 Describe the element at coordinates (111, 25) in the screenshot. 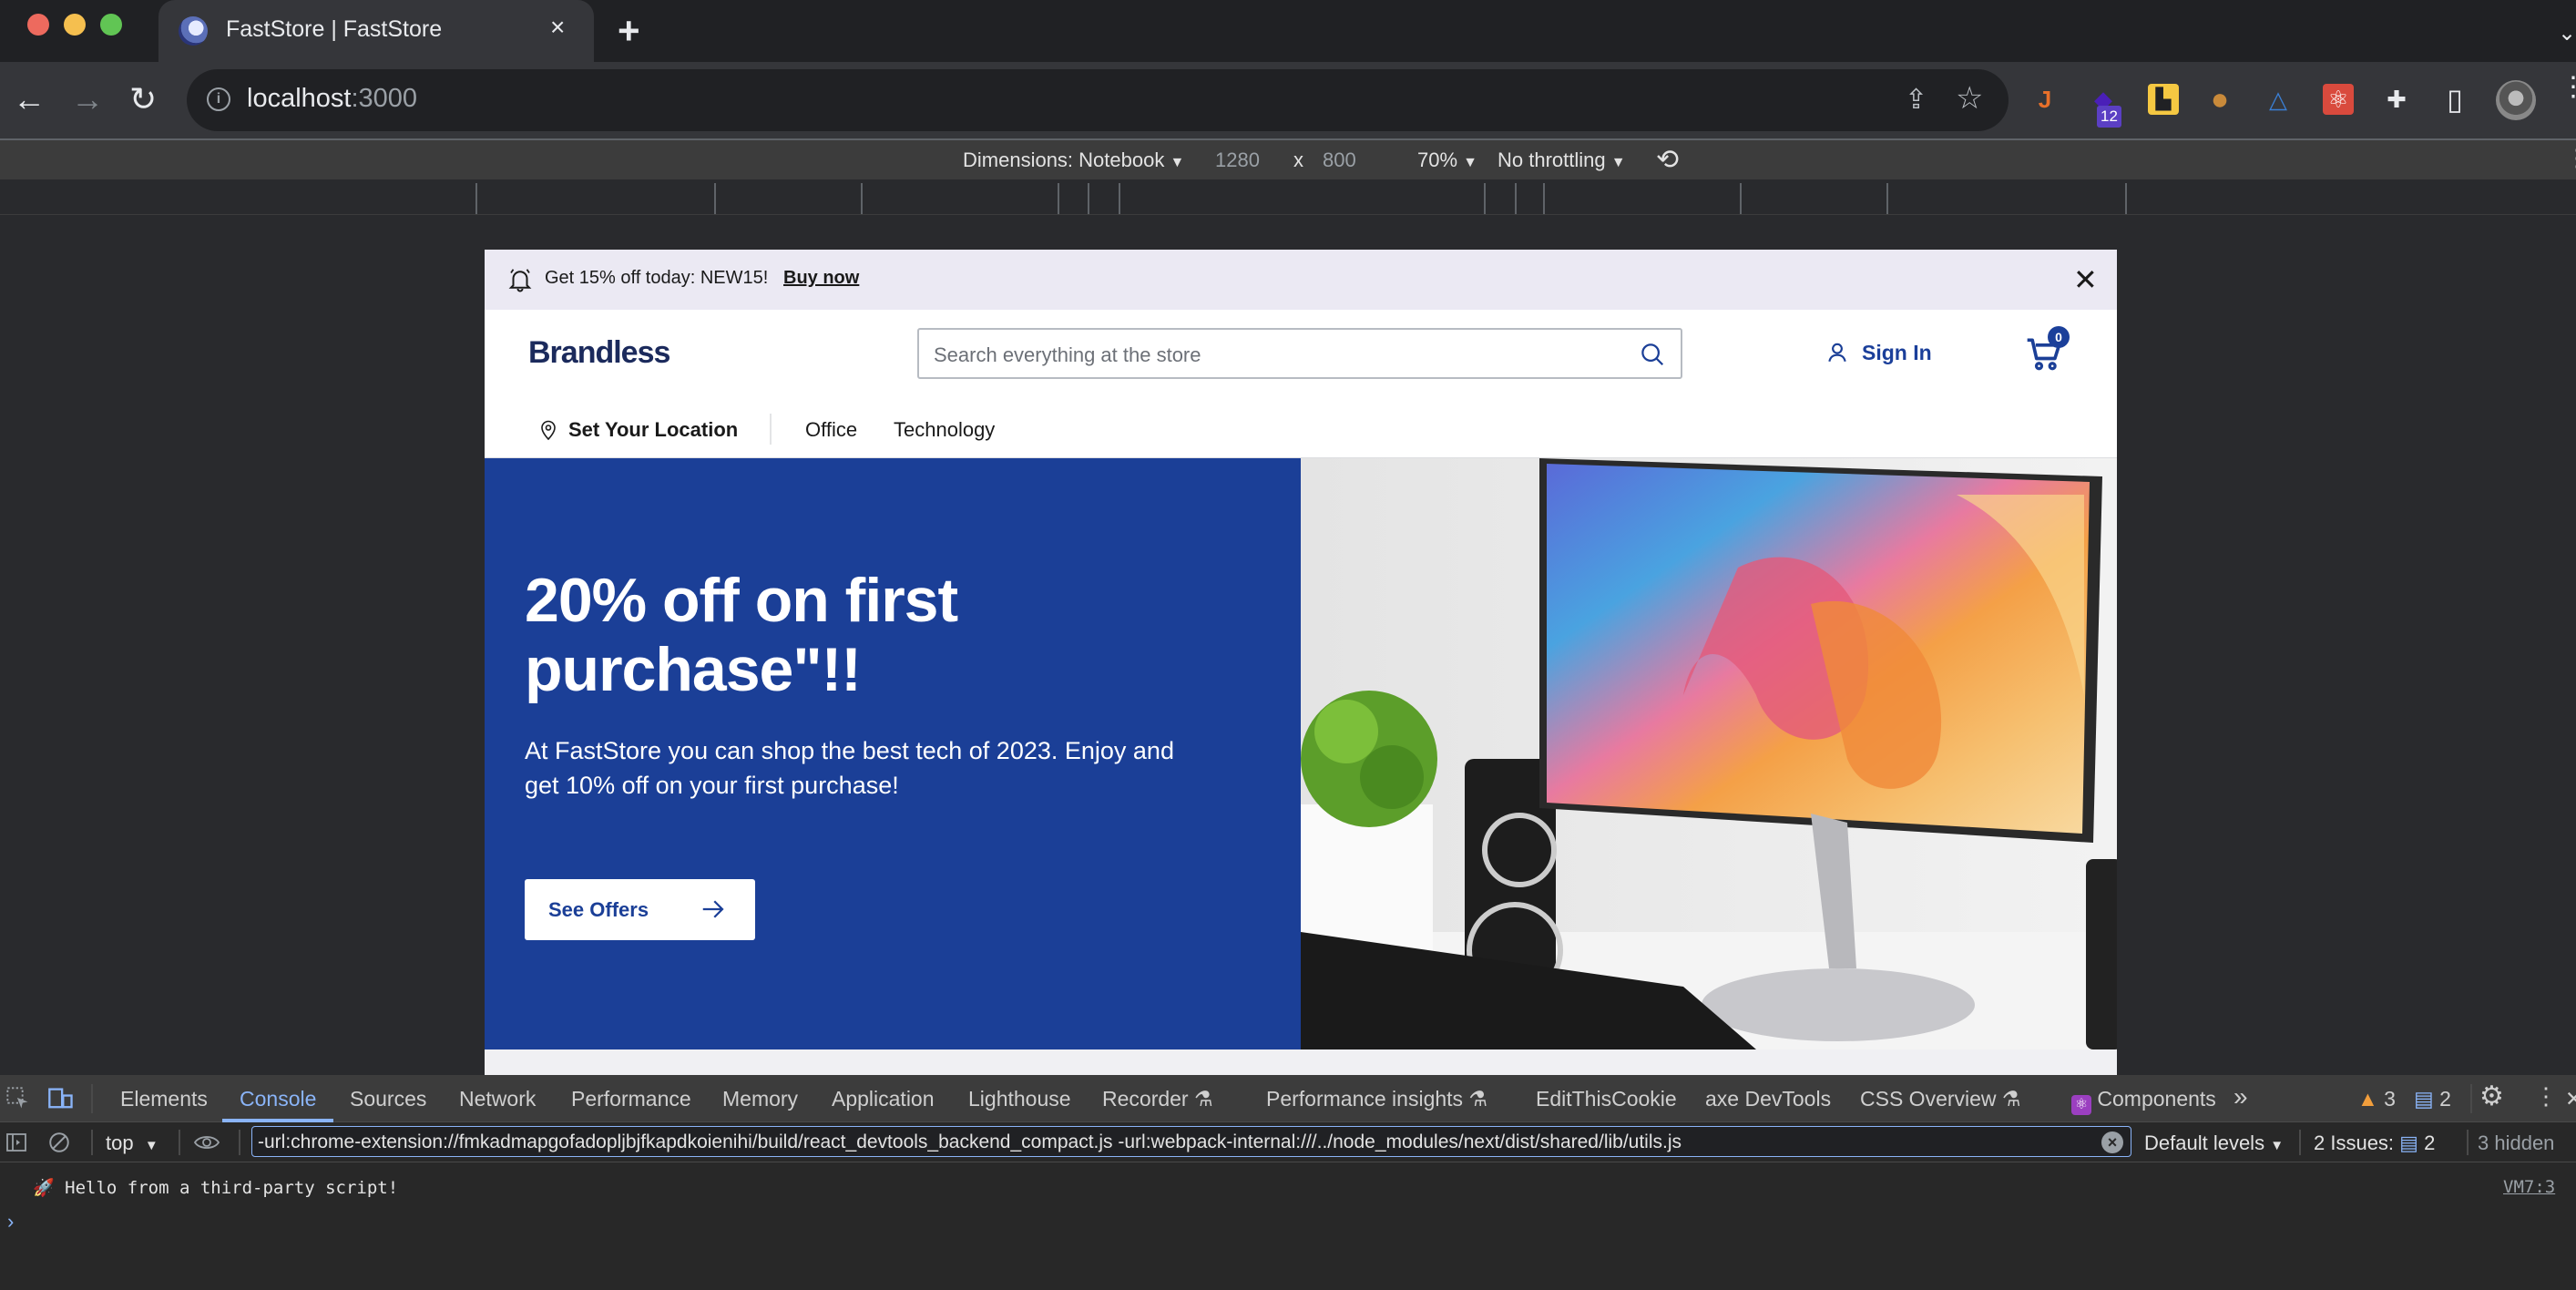

I see `window-maximize-button` at that location.